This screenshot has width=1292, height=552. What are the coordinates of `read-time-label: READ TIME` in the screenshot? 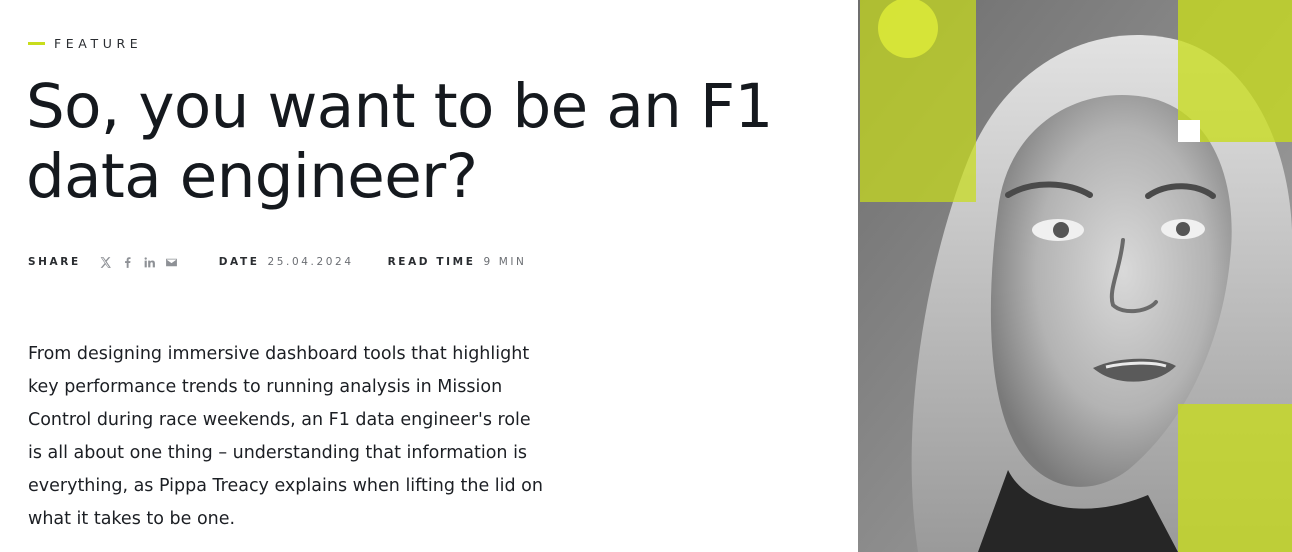 It's located at (431, 262).